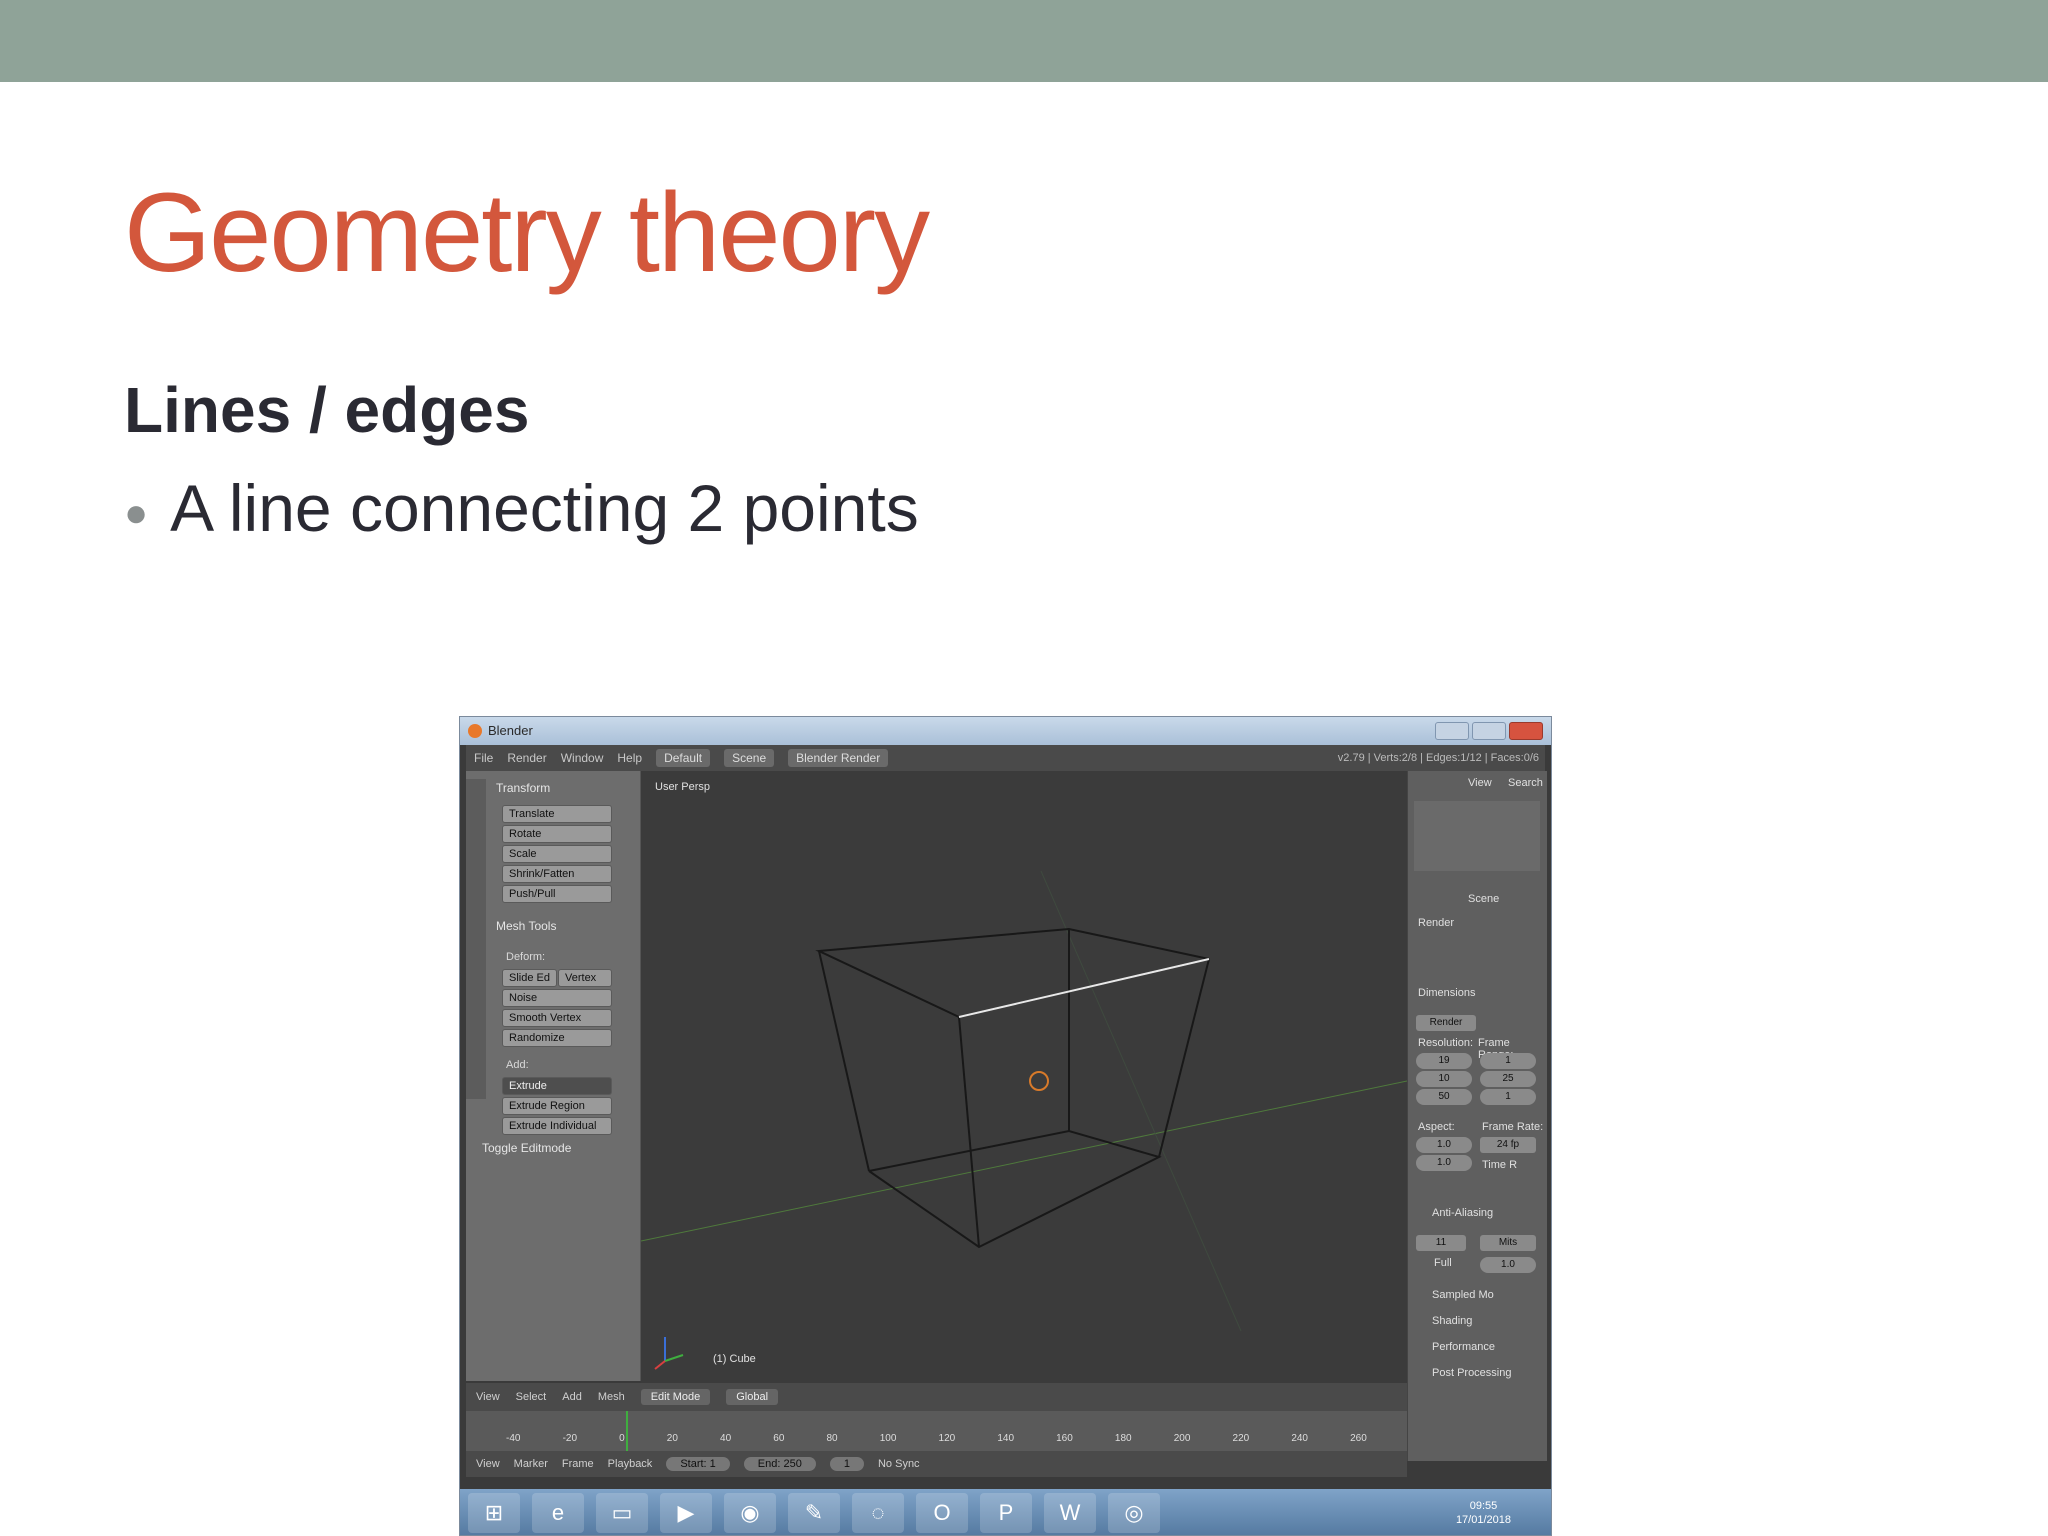  I want to click on internet-explorer-icon: e, so click(558, 1513).